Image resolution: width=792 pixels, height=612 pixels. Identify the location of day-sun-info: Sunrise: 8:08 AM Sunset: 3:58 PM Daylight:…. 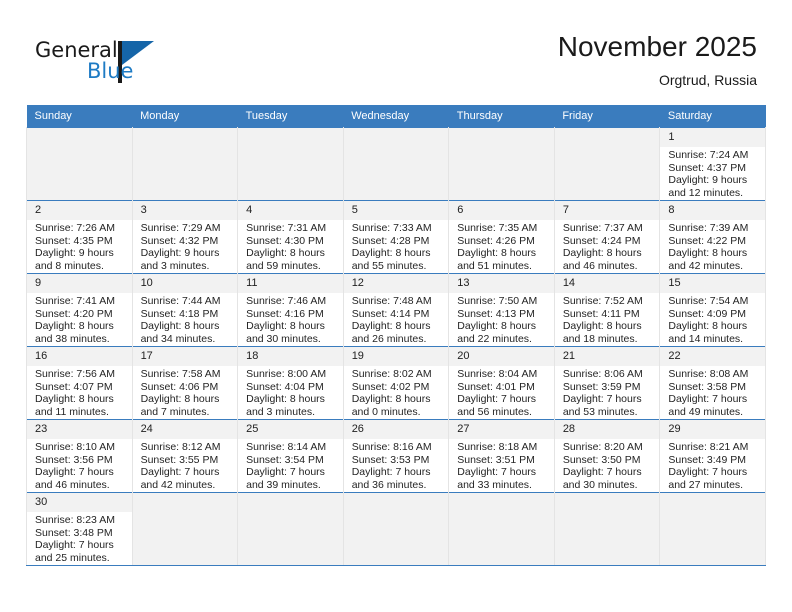
(712, 392).